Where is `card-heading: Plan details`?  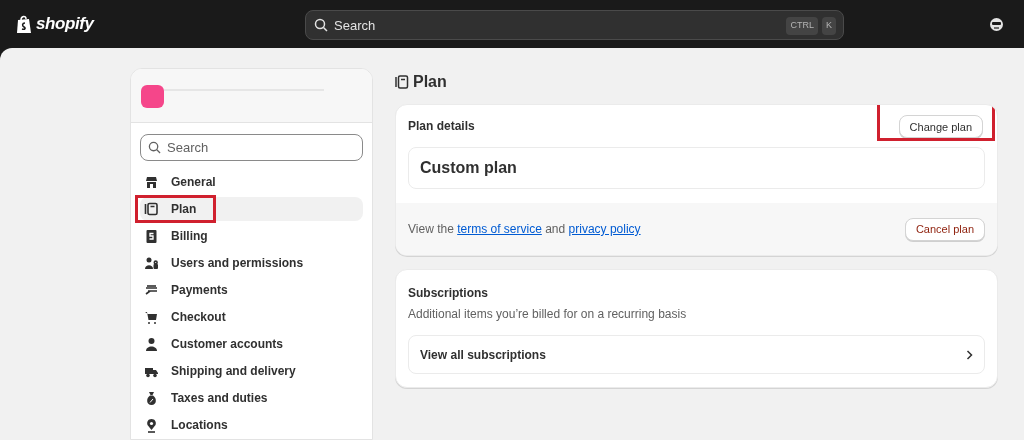 card-heading: Plan details is located at coordinates (441, 126).